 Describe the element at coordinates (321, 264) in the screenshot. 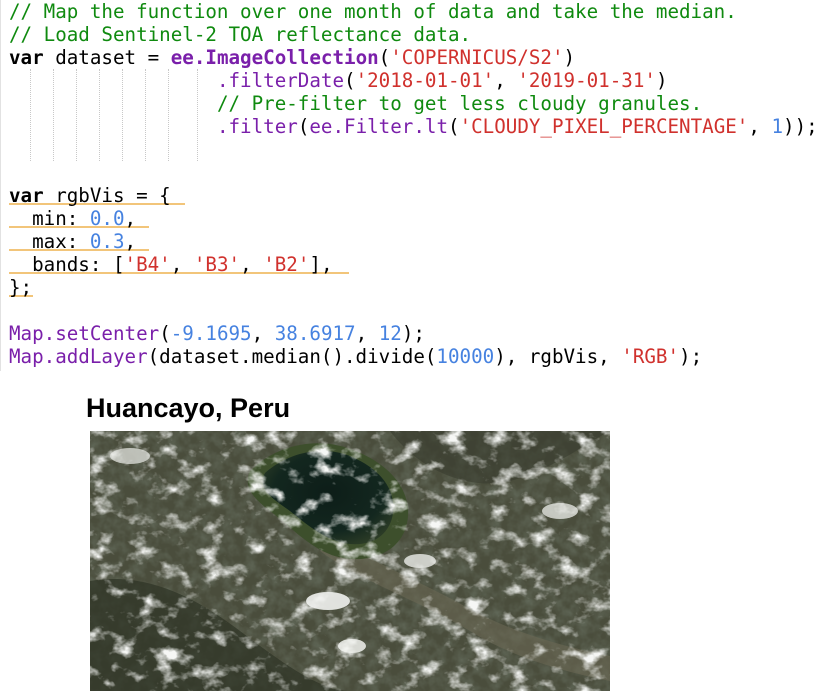

I see `code-token-plain: ],` at that location.